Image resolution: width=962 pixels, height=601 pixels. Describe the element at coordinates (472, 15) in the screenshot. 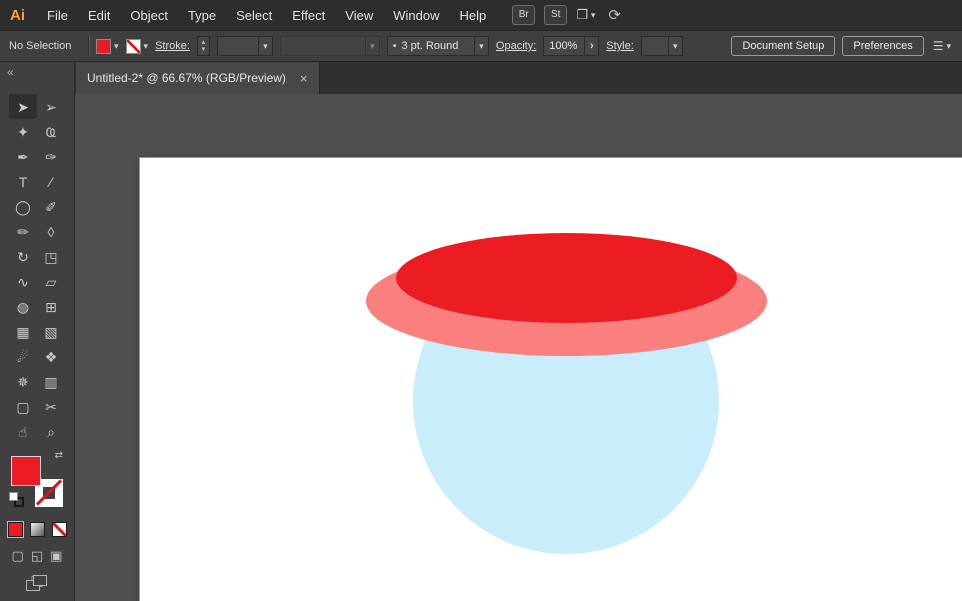

I see `menu-help: Help` at that location.